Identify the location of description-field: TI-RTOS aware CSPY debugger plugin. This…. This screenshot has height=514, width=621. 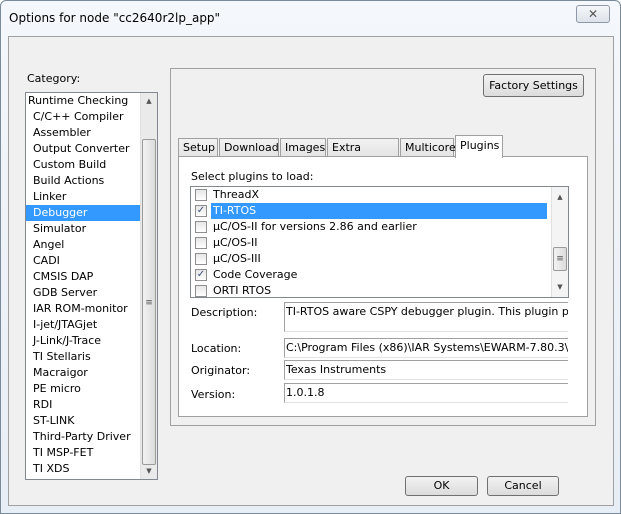
(426, 317).